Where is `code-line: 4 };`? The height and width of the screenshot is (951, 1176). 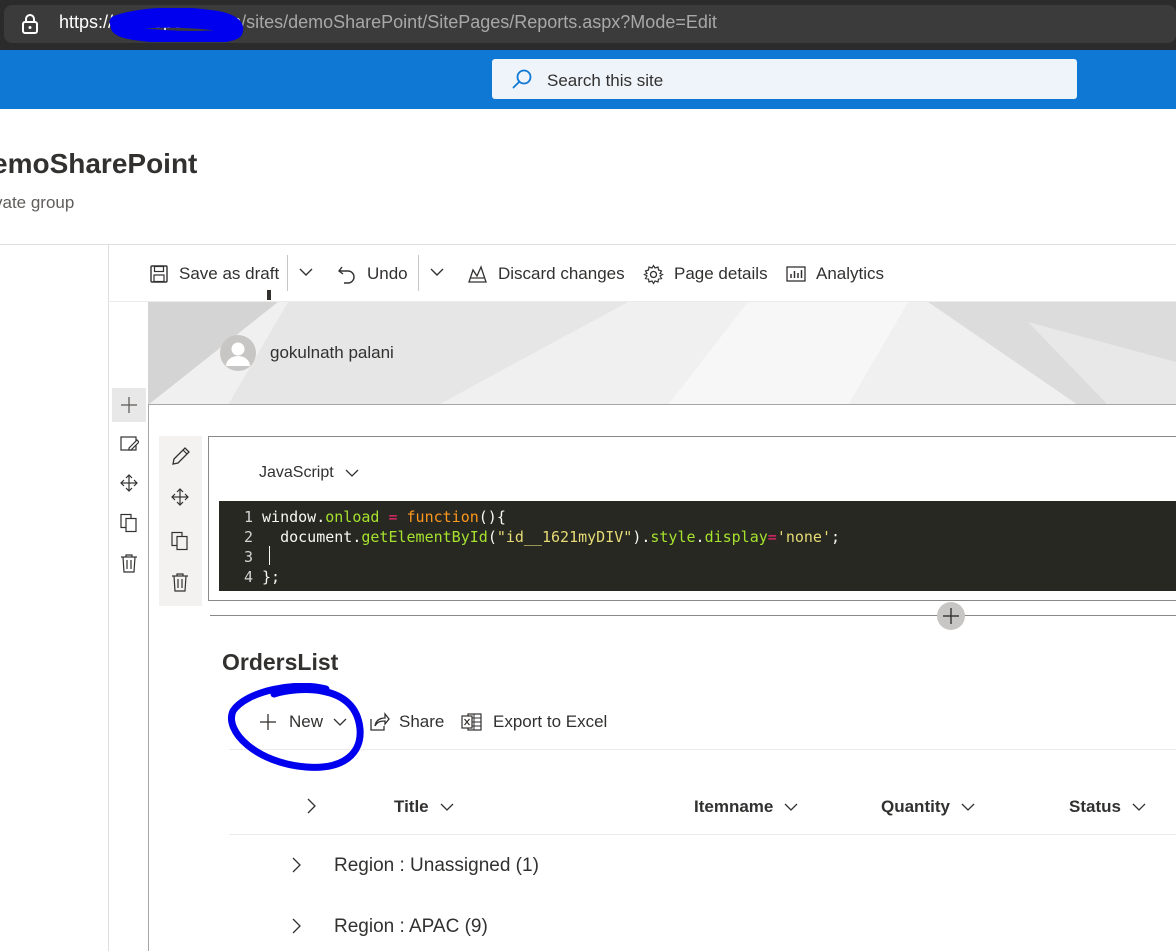 code-line: 4 }; is located at coordinates (249, 577).